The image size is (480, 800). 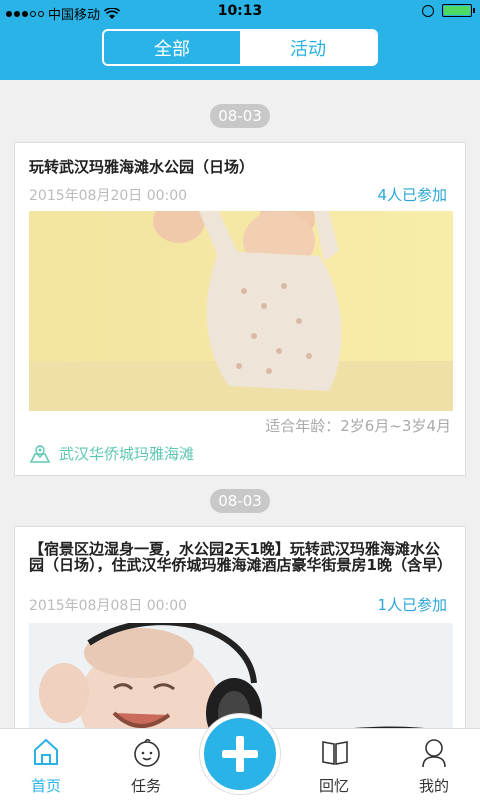 I want to click on tab-all: 全部, so click(x=172, y=47).